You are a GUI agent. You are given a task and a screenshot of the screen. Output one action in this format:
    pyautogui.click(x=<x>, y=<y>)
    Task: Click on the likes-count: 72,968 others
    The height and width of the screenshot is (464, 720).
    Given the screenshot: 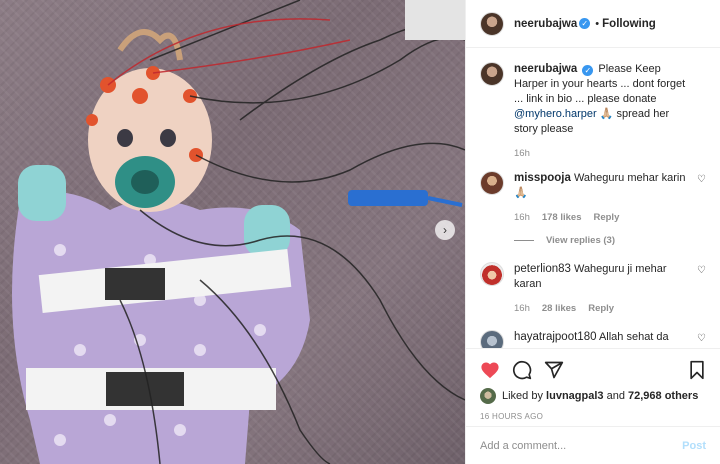 What is the action you would take?
    pyautogui.click(x=663, y=396)
    